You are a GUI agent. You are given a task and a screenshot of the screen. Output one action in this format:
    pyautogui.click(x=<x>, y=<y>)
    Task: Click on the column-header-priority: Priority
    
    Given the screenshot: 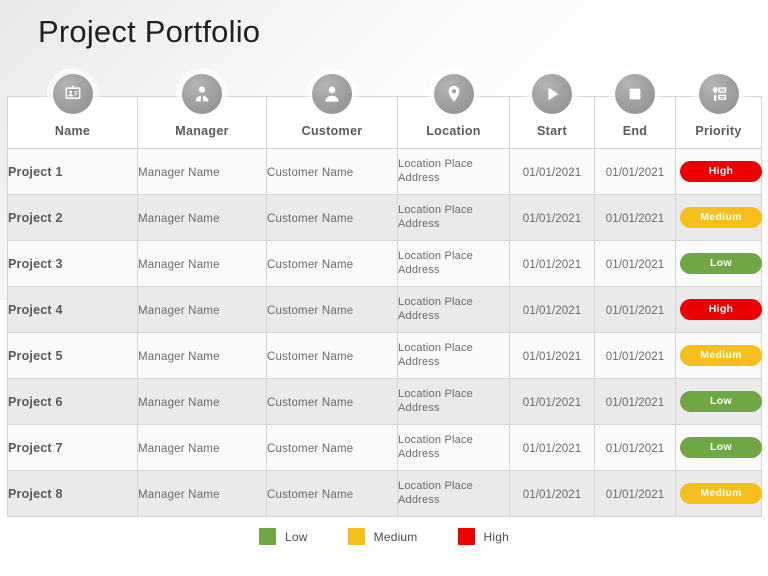 What is the action you would take?
    pyautogui.click(x=718, y=111)
    